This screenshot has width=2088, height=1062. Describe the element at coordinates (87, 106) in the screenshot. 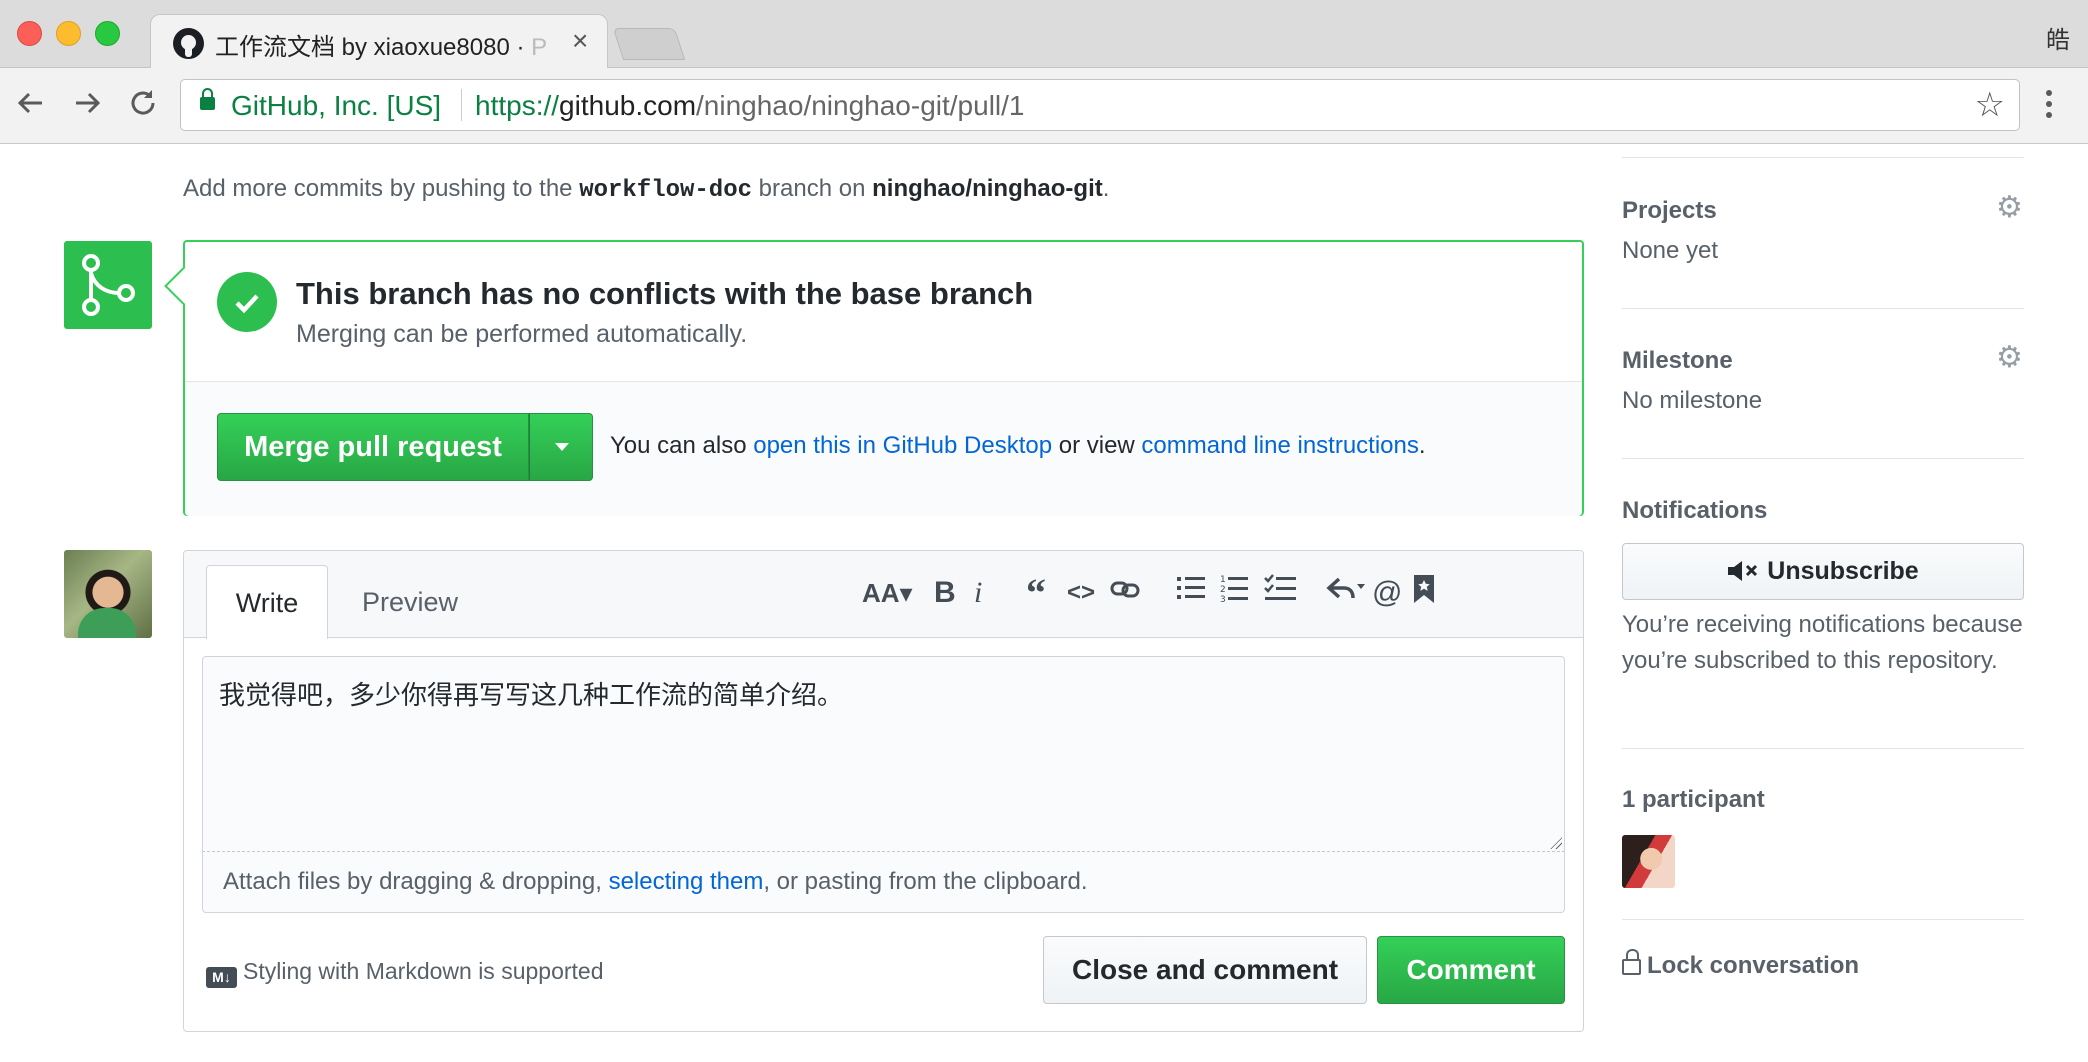

I see `forward-arrow-icon` at that location.